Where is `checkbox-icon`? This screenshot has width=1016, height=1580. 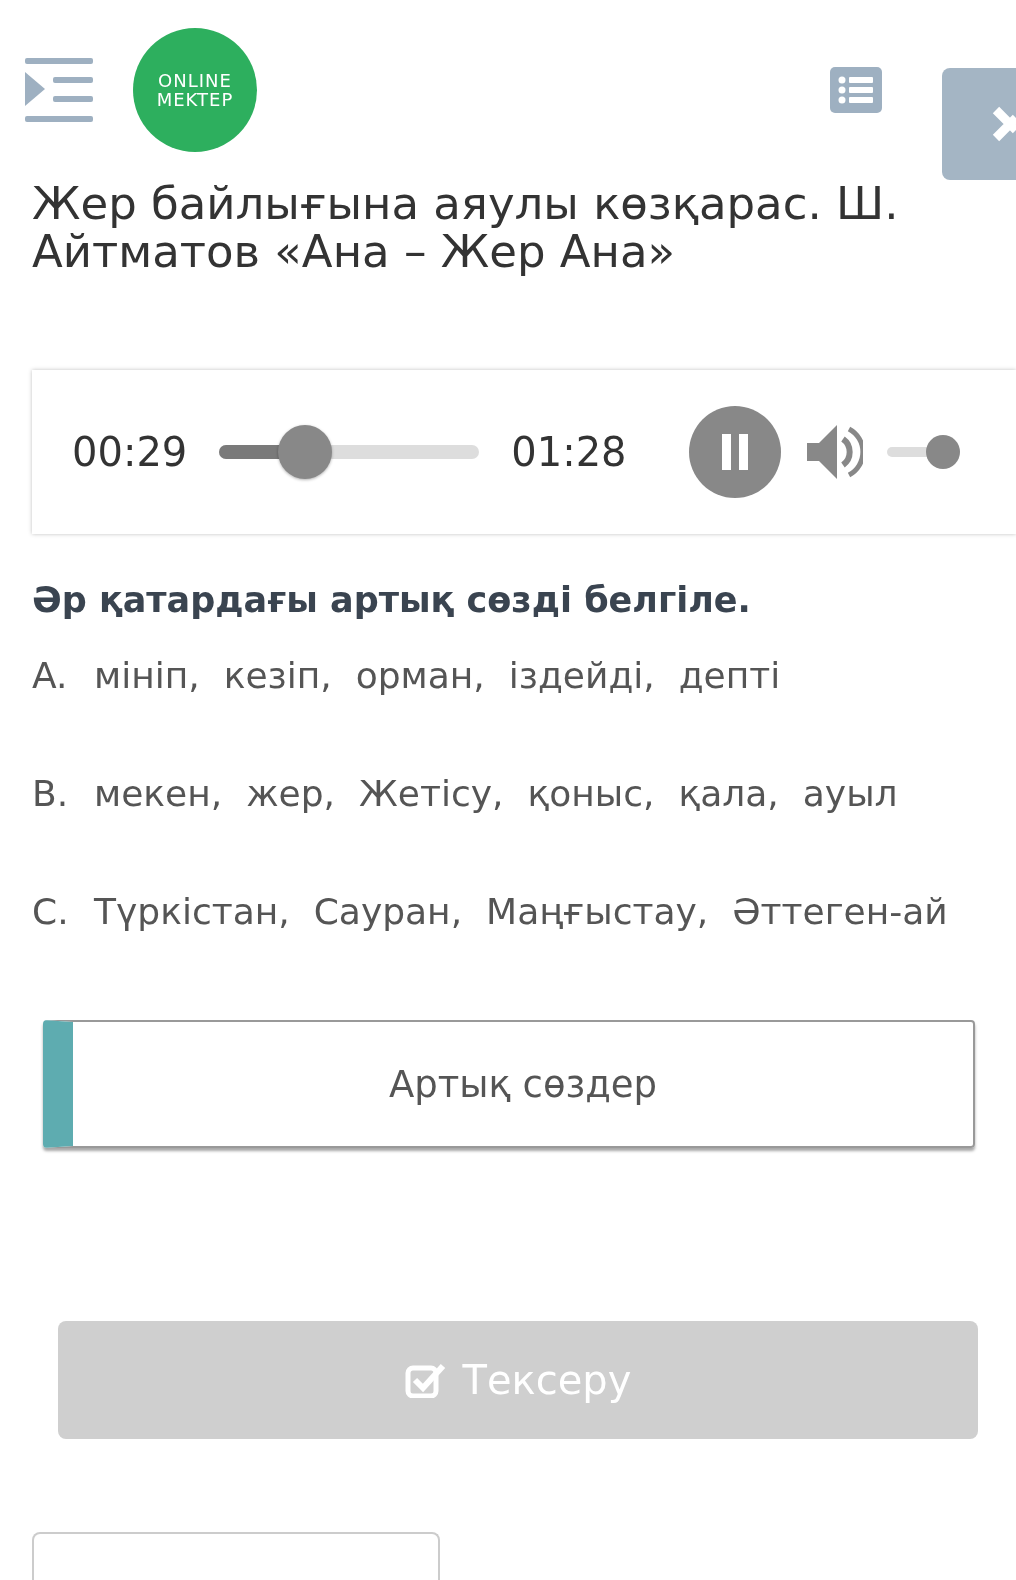
checkbox-icon is located at coordinates (425, 1380).